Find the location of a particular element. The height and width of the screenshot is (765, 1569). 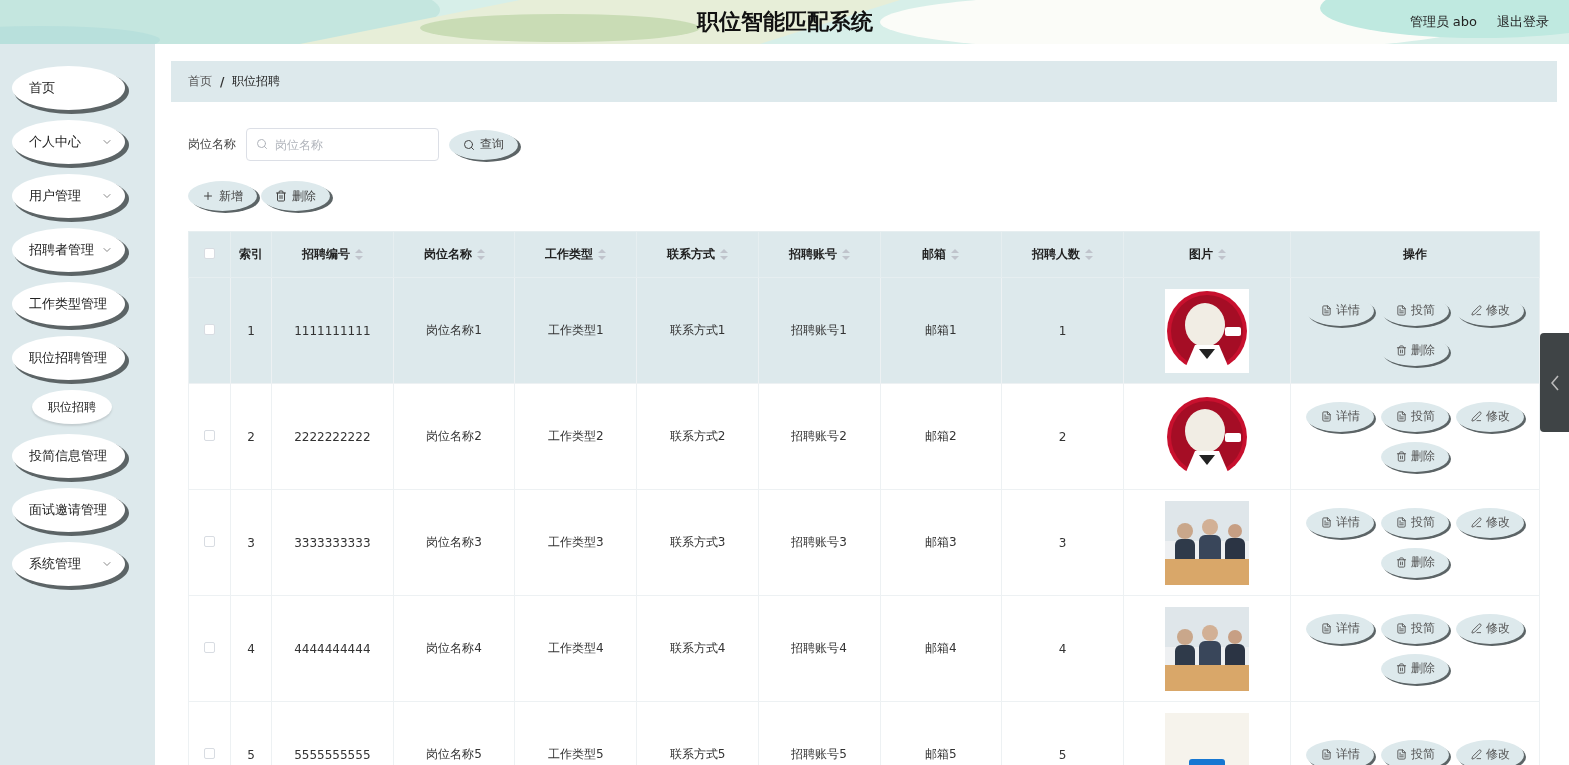

table-row: 1 1111111111 岗位名称1 工作类型1 联系方式1 招聘账号1 邮箱1 1 详情 投简 修改 删除 is located at coordinates (864, 330).